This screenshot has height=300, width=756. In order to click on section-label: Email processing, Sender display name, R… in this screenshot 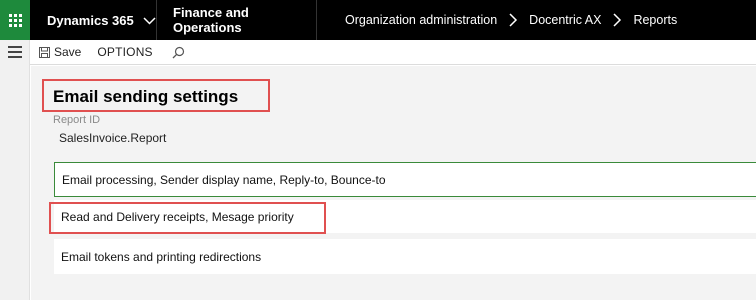, I will do `click(224, 179)`.